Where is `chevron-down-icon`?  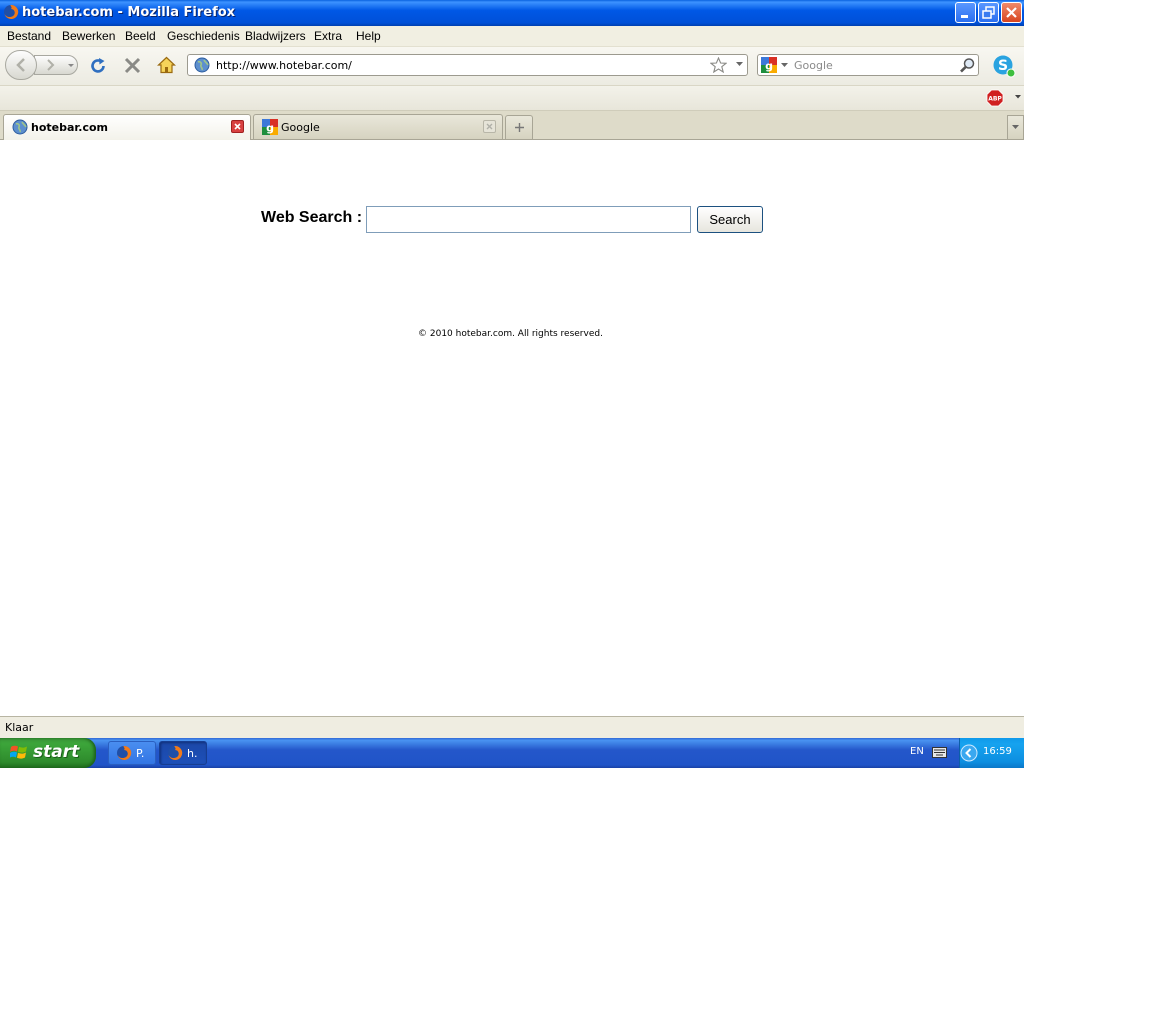
chevron-down-icon is located at coordinates (1015, 127).